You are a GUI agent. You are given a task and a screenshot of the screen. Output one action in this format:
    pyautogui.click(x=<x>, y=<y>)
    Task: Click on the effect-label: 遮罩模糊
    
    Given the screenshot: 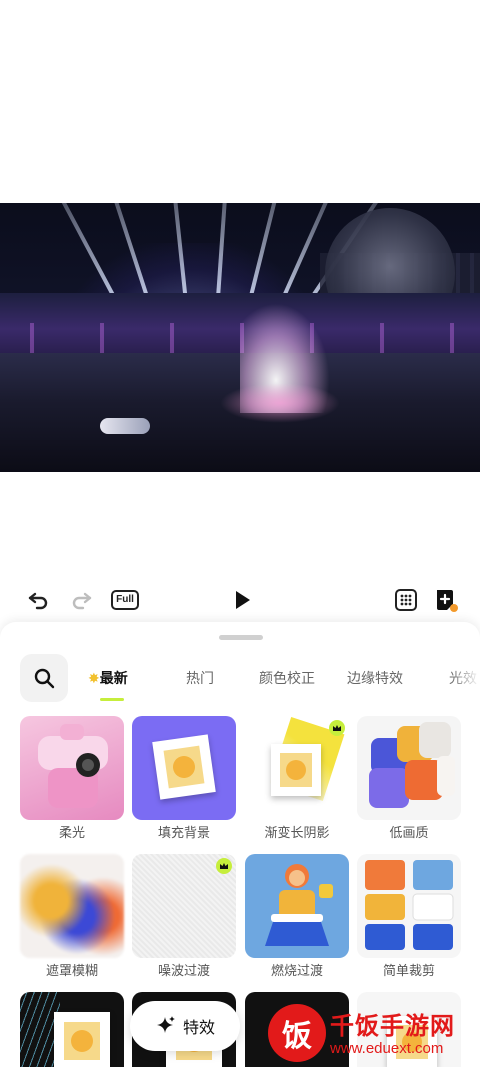 What is the action you would take?
    pyautogui.click(x=71, y=971)
    